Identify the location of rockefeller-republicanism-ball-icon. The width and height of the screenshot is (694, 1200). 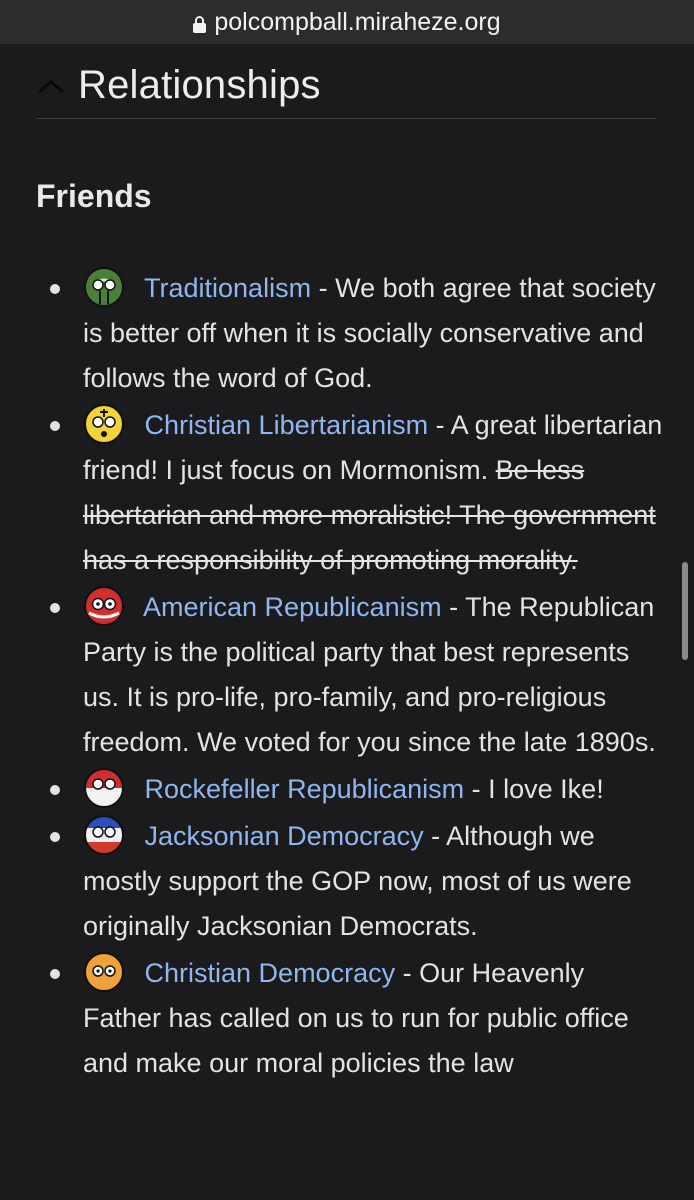
(104, 788).